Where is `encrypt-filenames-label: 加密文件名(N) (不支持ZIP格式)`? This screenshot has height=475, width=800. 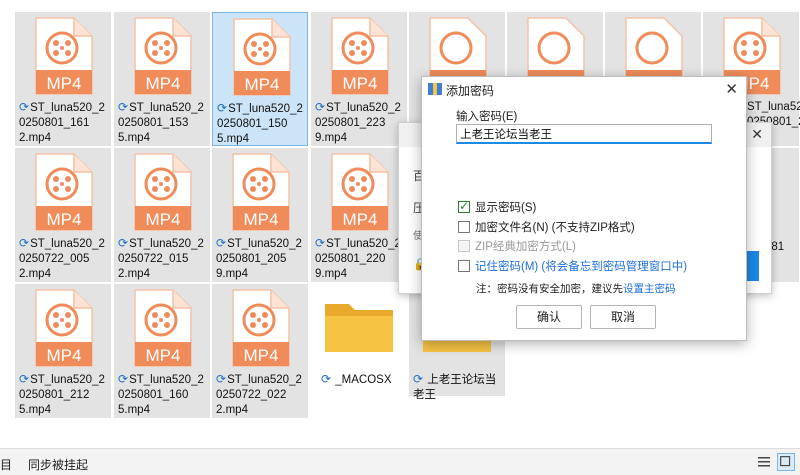 encrypt-filenames-label: 加密文件名(N) (不支持ZIP格式) is located at coordinates (555, 228).